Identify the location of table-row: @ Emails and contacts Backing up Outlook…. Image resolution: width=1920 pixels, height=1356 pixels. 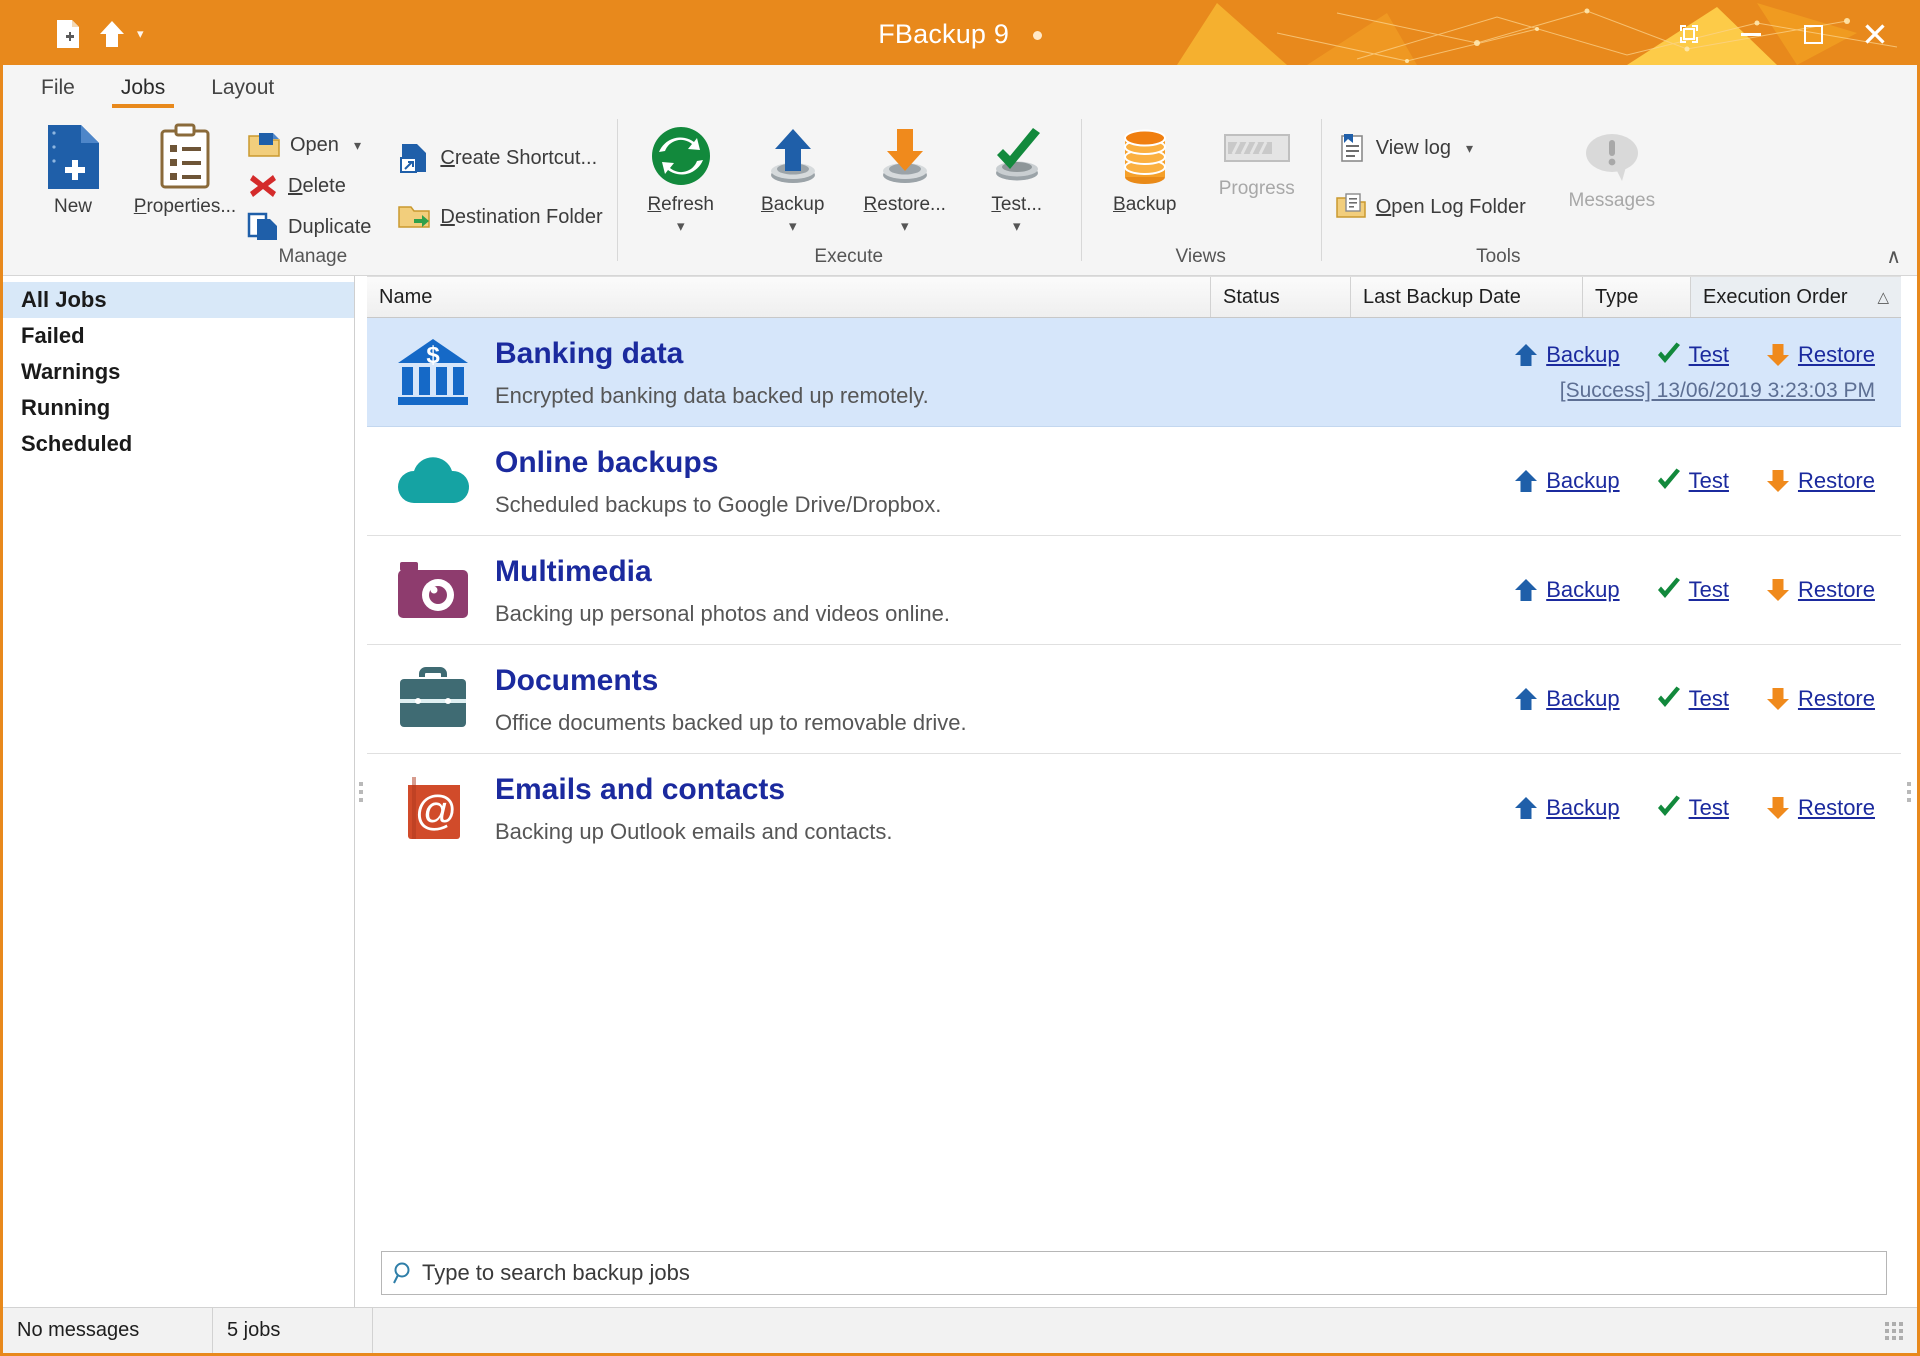
(1134, 808).